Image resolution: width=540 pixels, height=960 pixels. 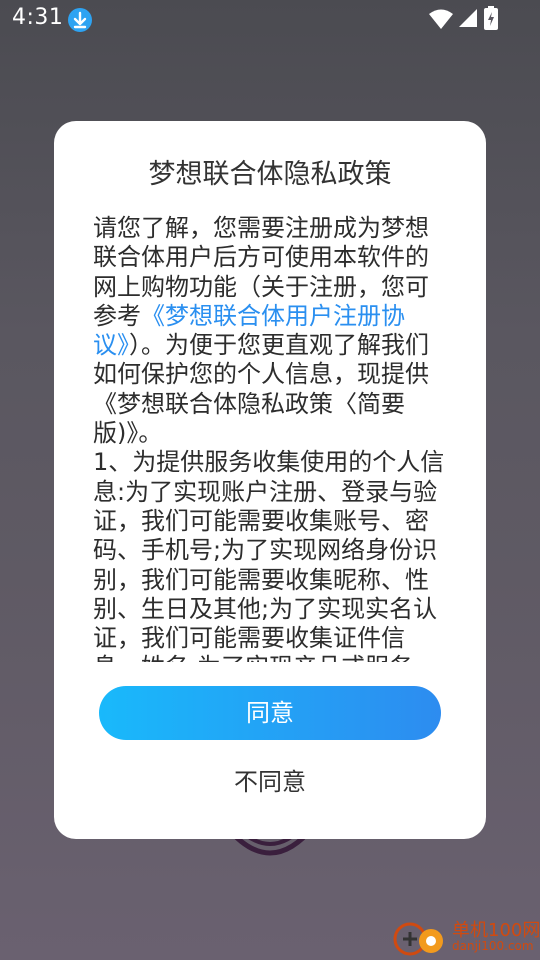 I want to click on dialog-title: 梦想联合体隐私政策, so click(x=270, y=174).